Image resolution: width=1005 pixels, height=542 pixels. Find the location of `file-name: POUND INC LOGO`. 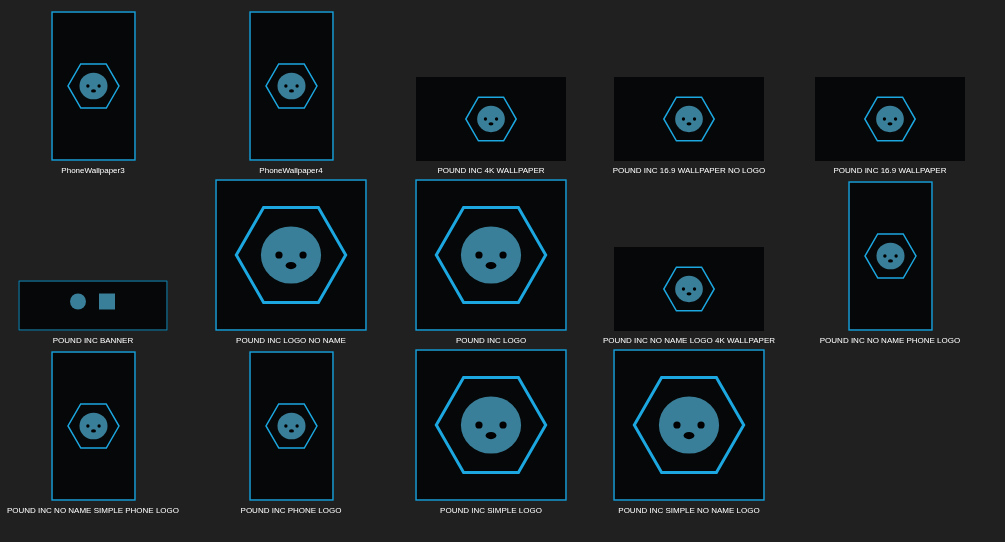

file-name: POUND INC LOGO is located at coordinates (491, 340).